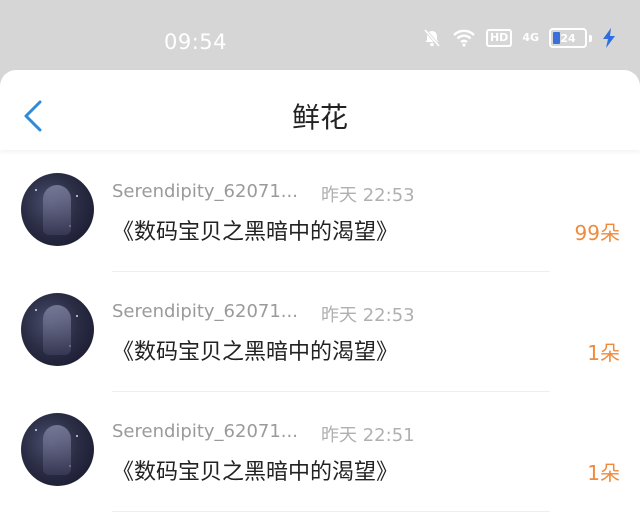 This screenshot has height=517, width=640. What do you see at coordinates (464, 38) in the screenshot?
I see `wifi-icon` at bounding box center [464, 38].